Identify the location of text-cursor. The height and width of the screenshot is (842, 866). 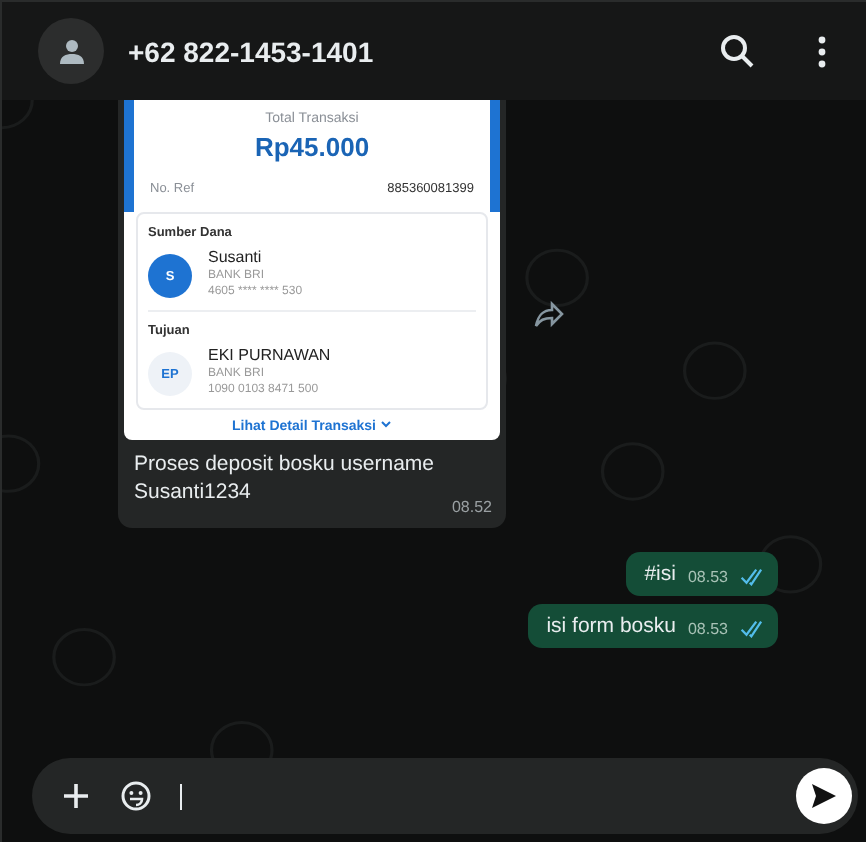
(181, 796).